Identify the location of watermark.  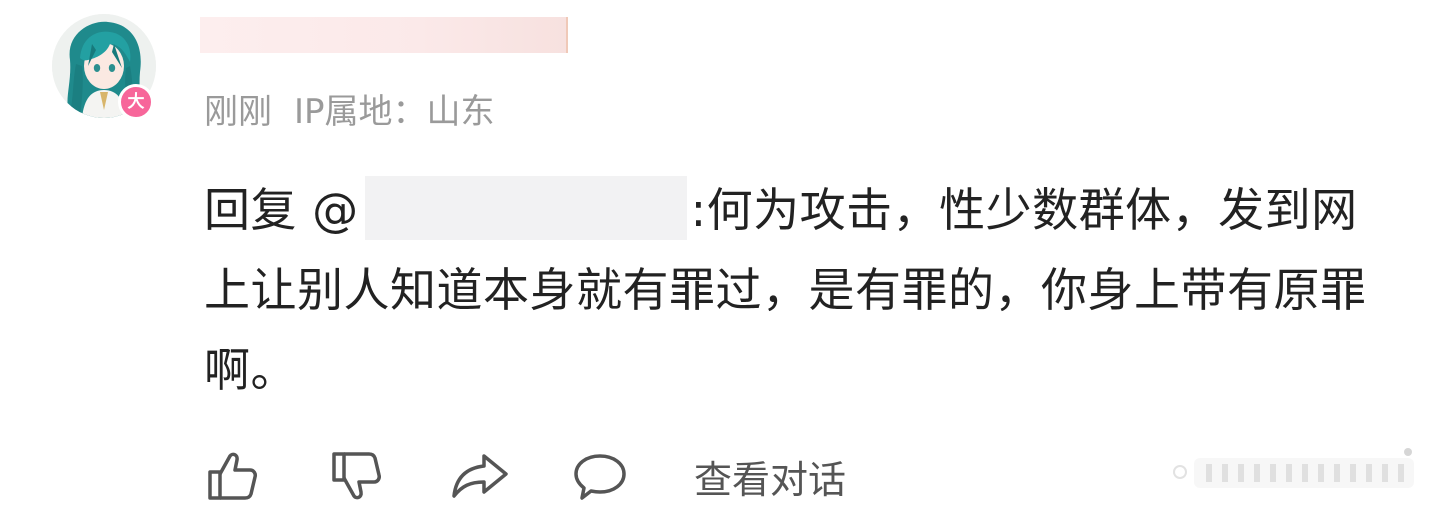
(1295, 472).